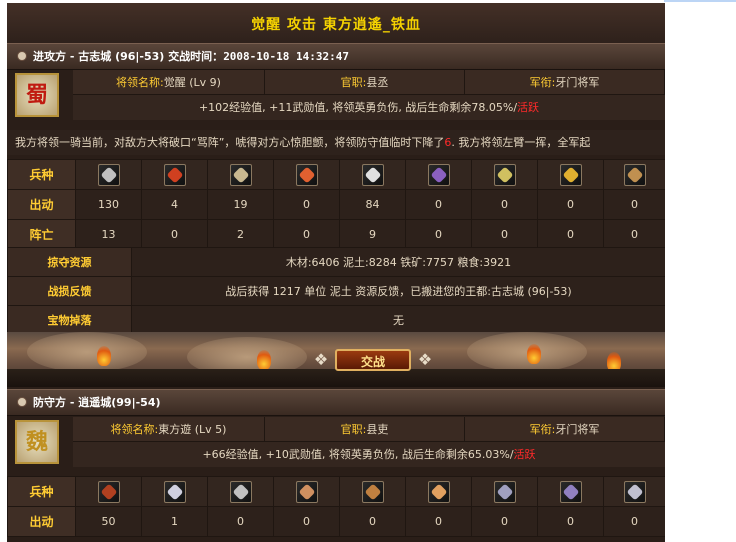 The width and height of the screenshot is (736, 542). What do you see at coordinates (336, 23) in the screenshot?
I see `report-title: 觉醒 攻击 東方逍遙_铁血` at bounding box center [336, 23].